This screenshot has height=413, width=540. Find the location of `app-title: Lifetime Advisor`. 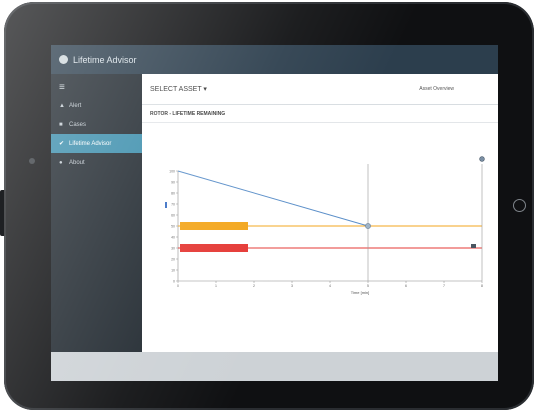

app-title: Lifetime Advisor is located at coordinates (105, 59).